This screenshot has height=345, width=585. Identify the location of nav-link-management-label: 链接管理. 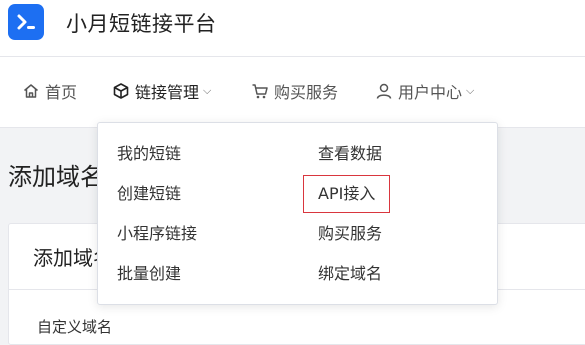
(167, 92).